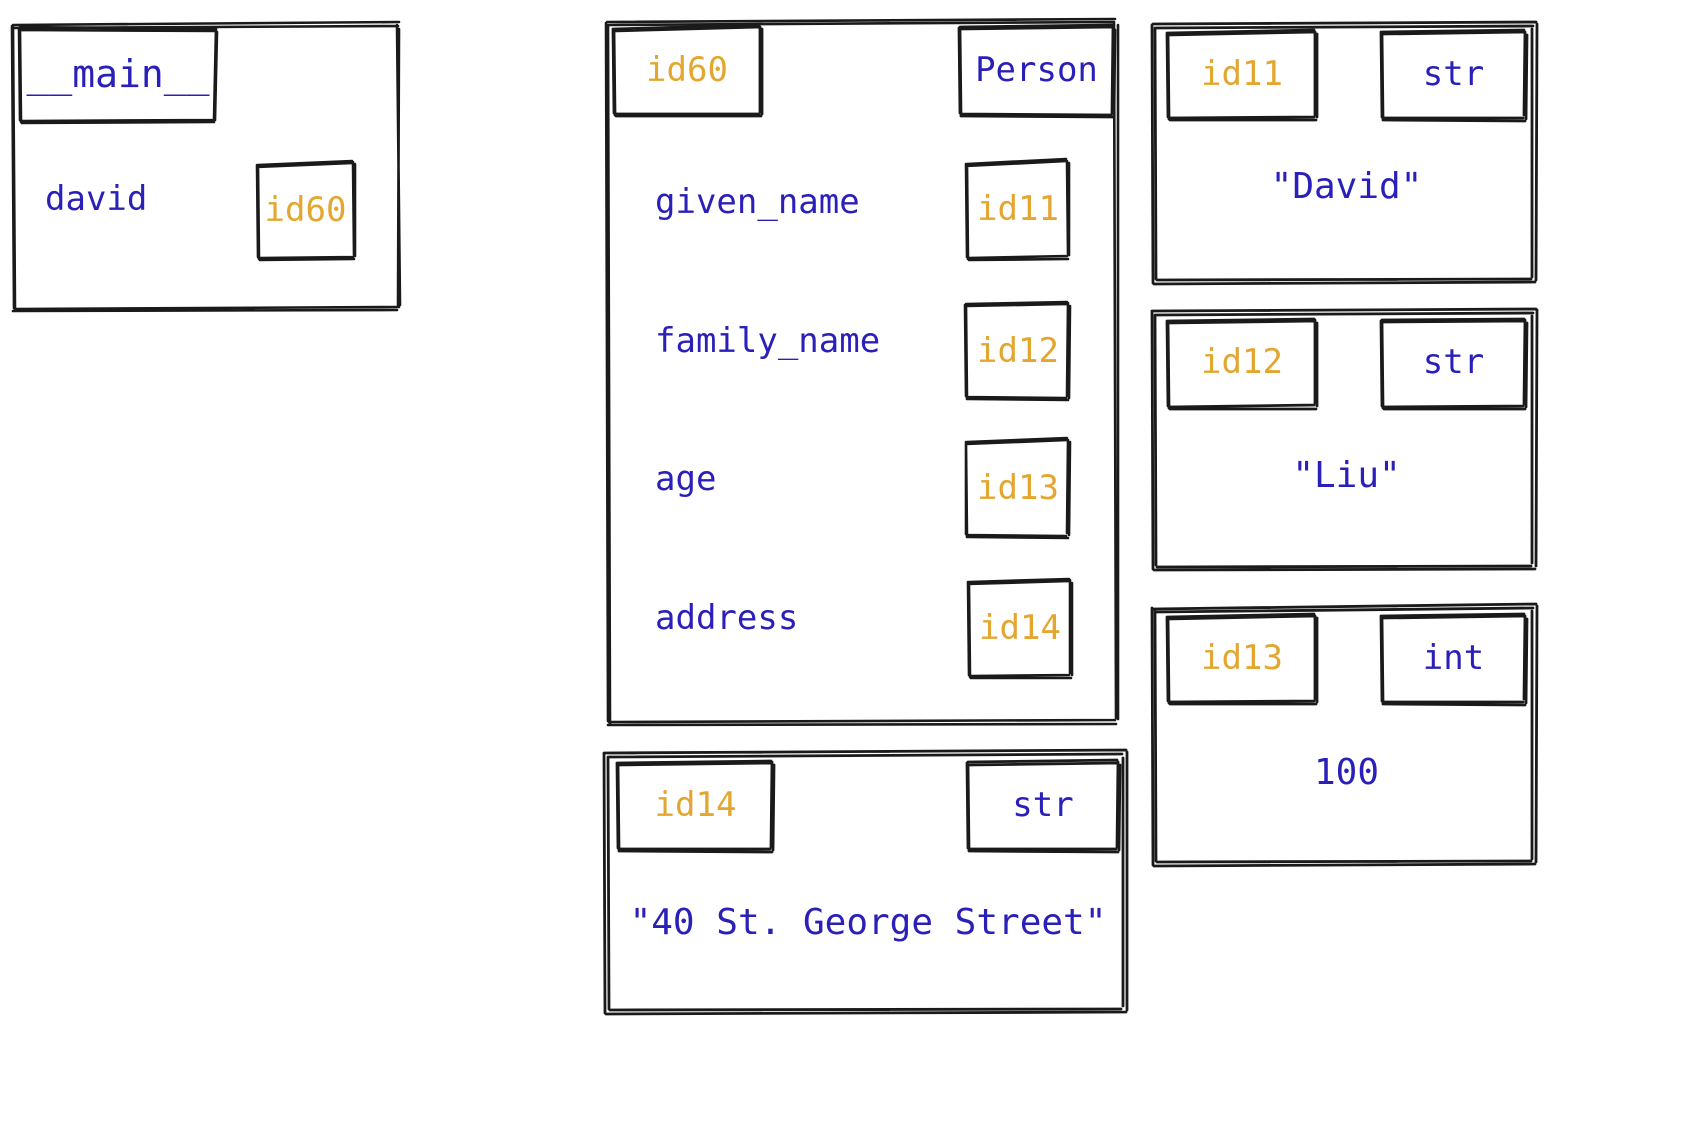  What do you see at coordinates (727, 618) in the screenshot?
I see `attribute-name-address: address` at bounding box center [727, 618].